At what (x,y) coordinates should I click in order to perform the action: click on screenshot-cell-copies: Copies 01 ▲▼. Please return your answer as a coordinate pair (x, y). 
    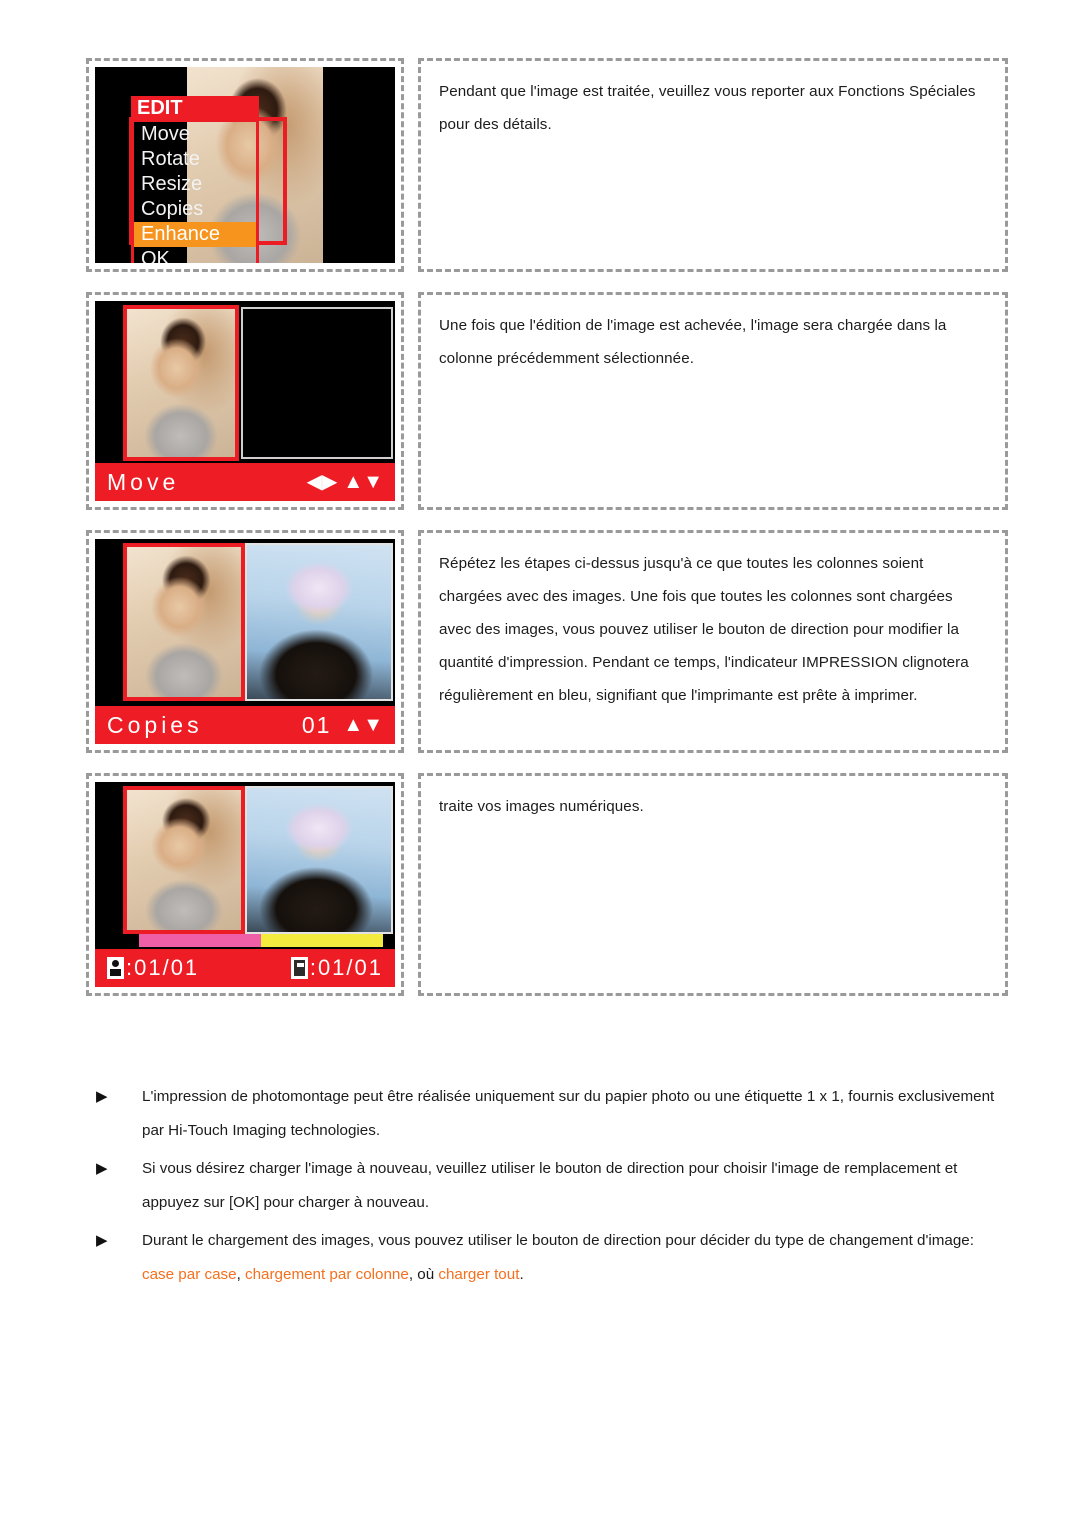
    Looking at the image, I should click on (245, 641).